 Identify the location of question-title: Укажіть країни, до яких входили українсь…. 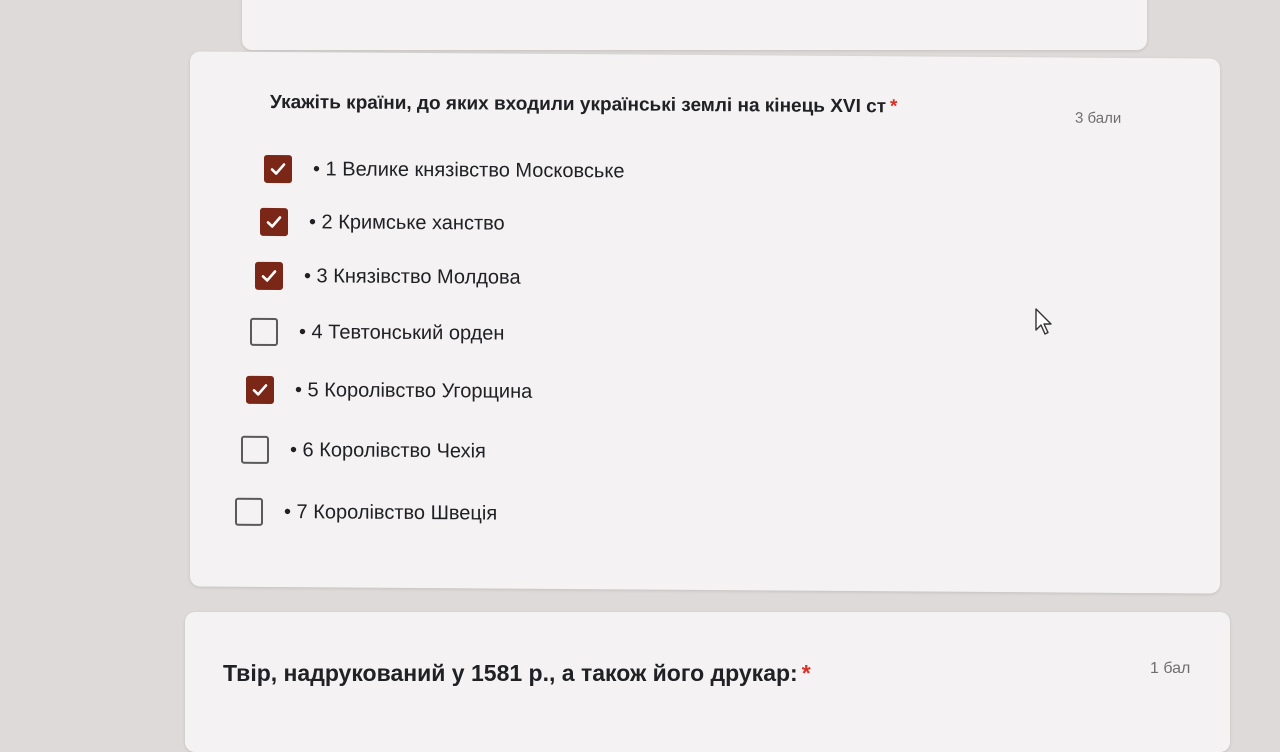
(583, 105).